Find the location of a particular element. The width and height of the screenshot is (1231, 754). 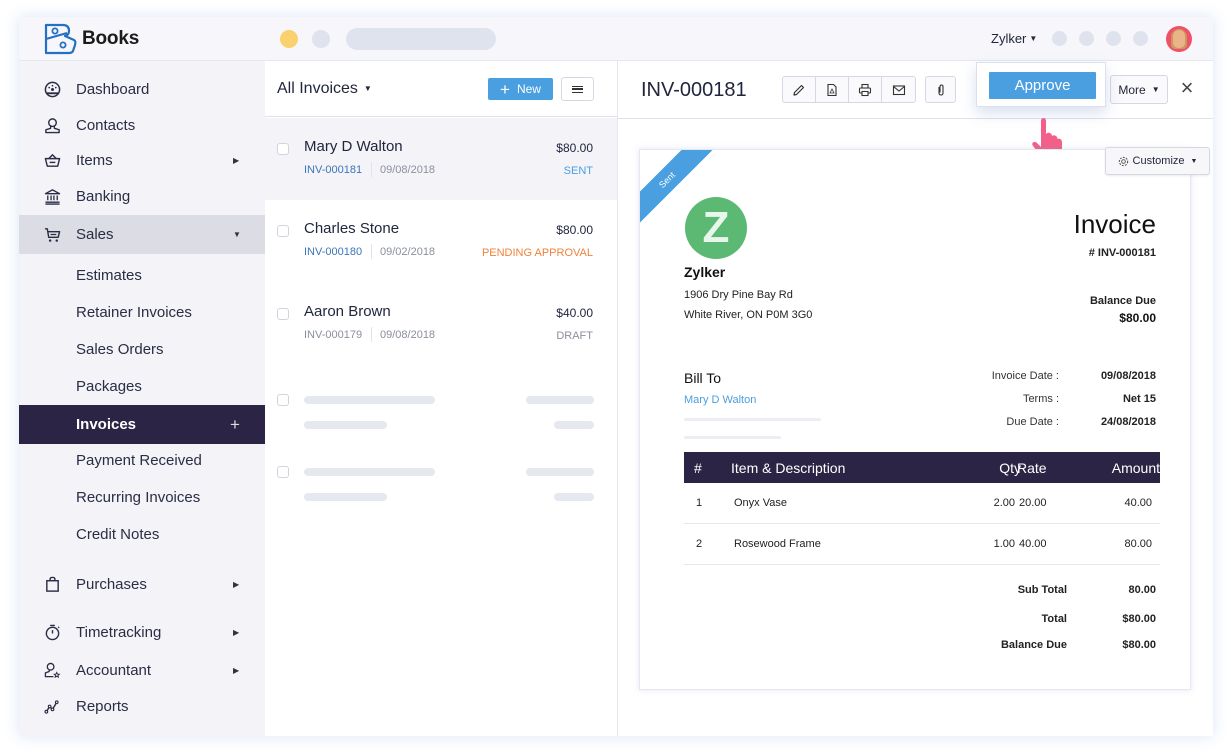

list-header: All Invoices ▼ + New is located at coordinates (441, 89).